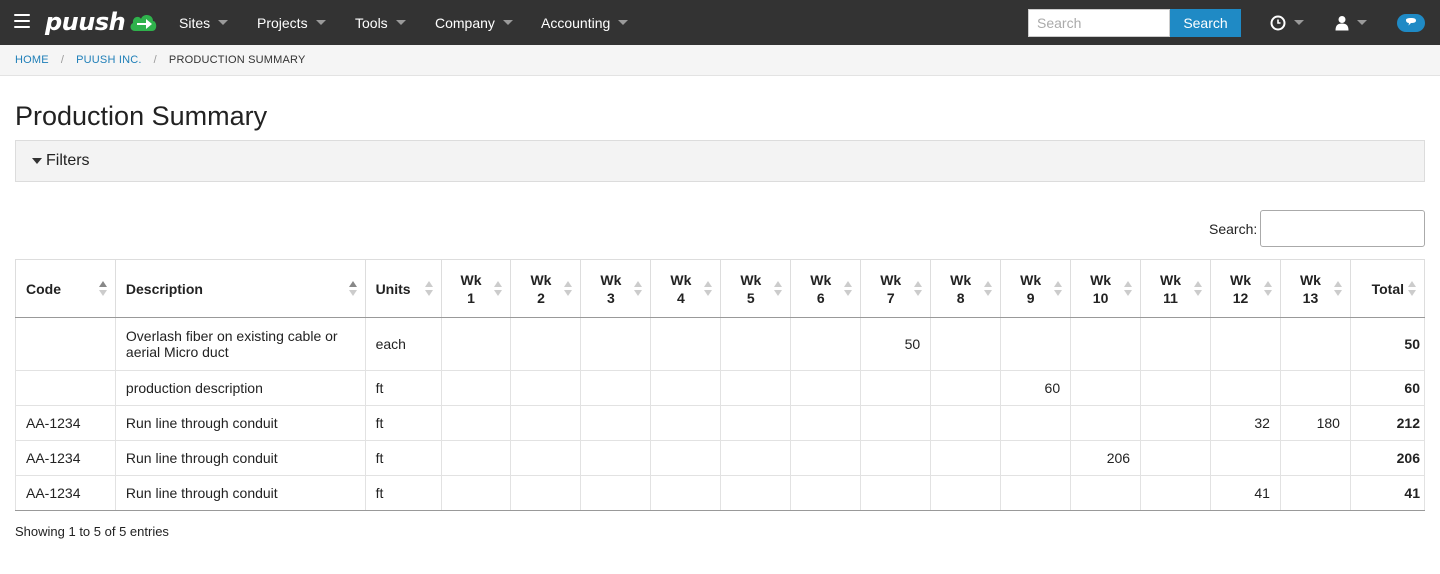  I want to click on column-header-week-number: 4, so click(680, 297).